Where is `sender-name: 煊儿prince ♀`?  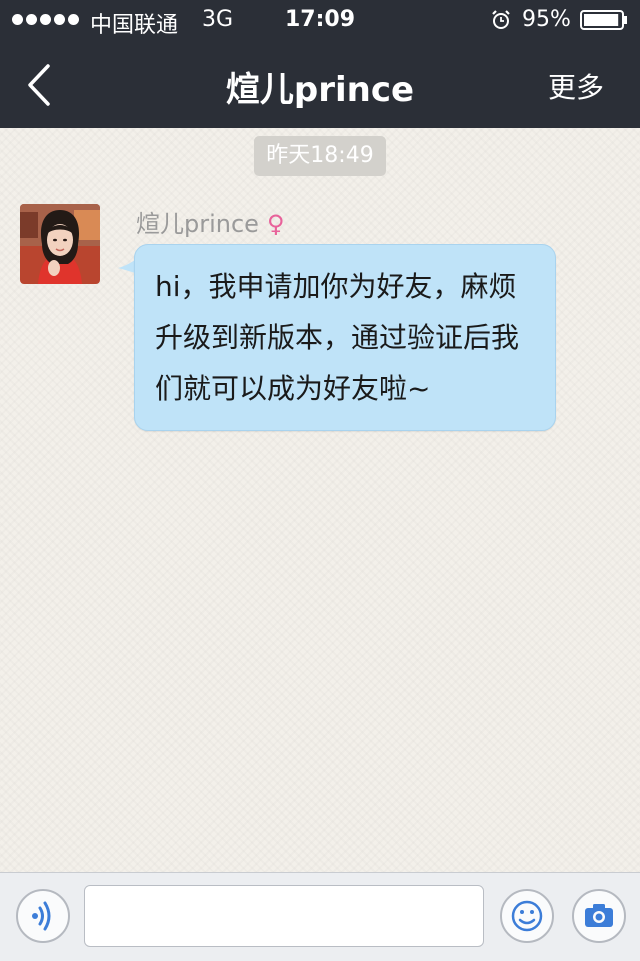
sender-name: 煊儿prince ♀ is located at coordinates (210, 221).